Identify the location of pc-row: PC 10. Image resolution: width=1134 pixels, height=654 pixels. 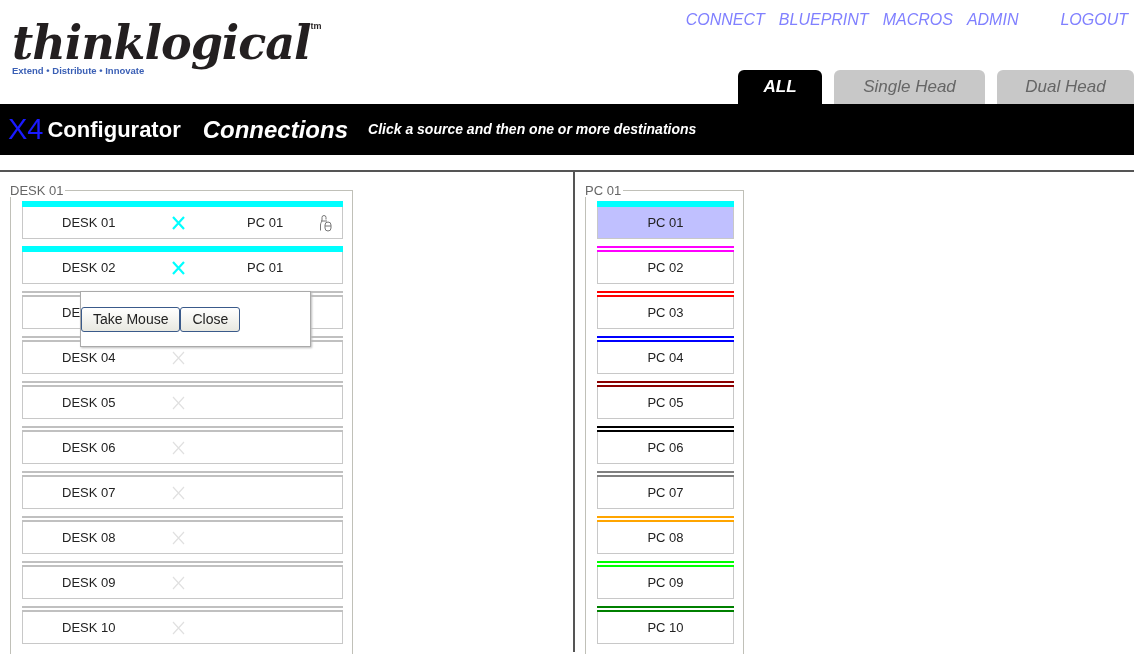
(665, 628).